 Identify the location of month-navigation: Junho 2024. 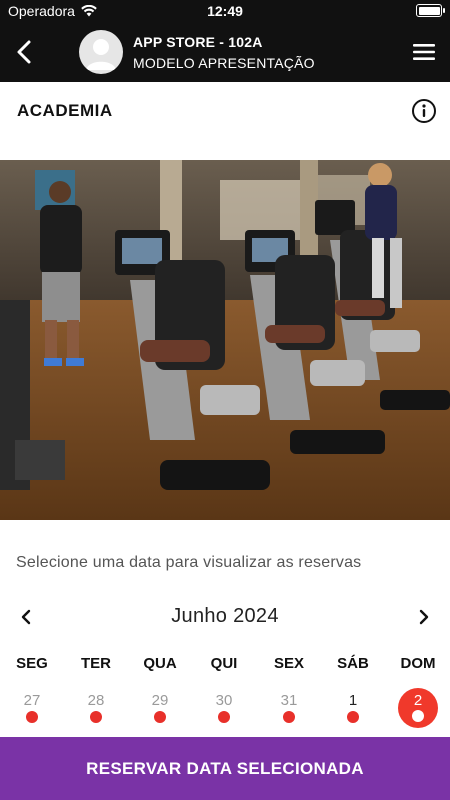
(225, 617).